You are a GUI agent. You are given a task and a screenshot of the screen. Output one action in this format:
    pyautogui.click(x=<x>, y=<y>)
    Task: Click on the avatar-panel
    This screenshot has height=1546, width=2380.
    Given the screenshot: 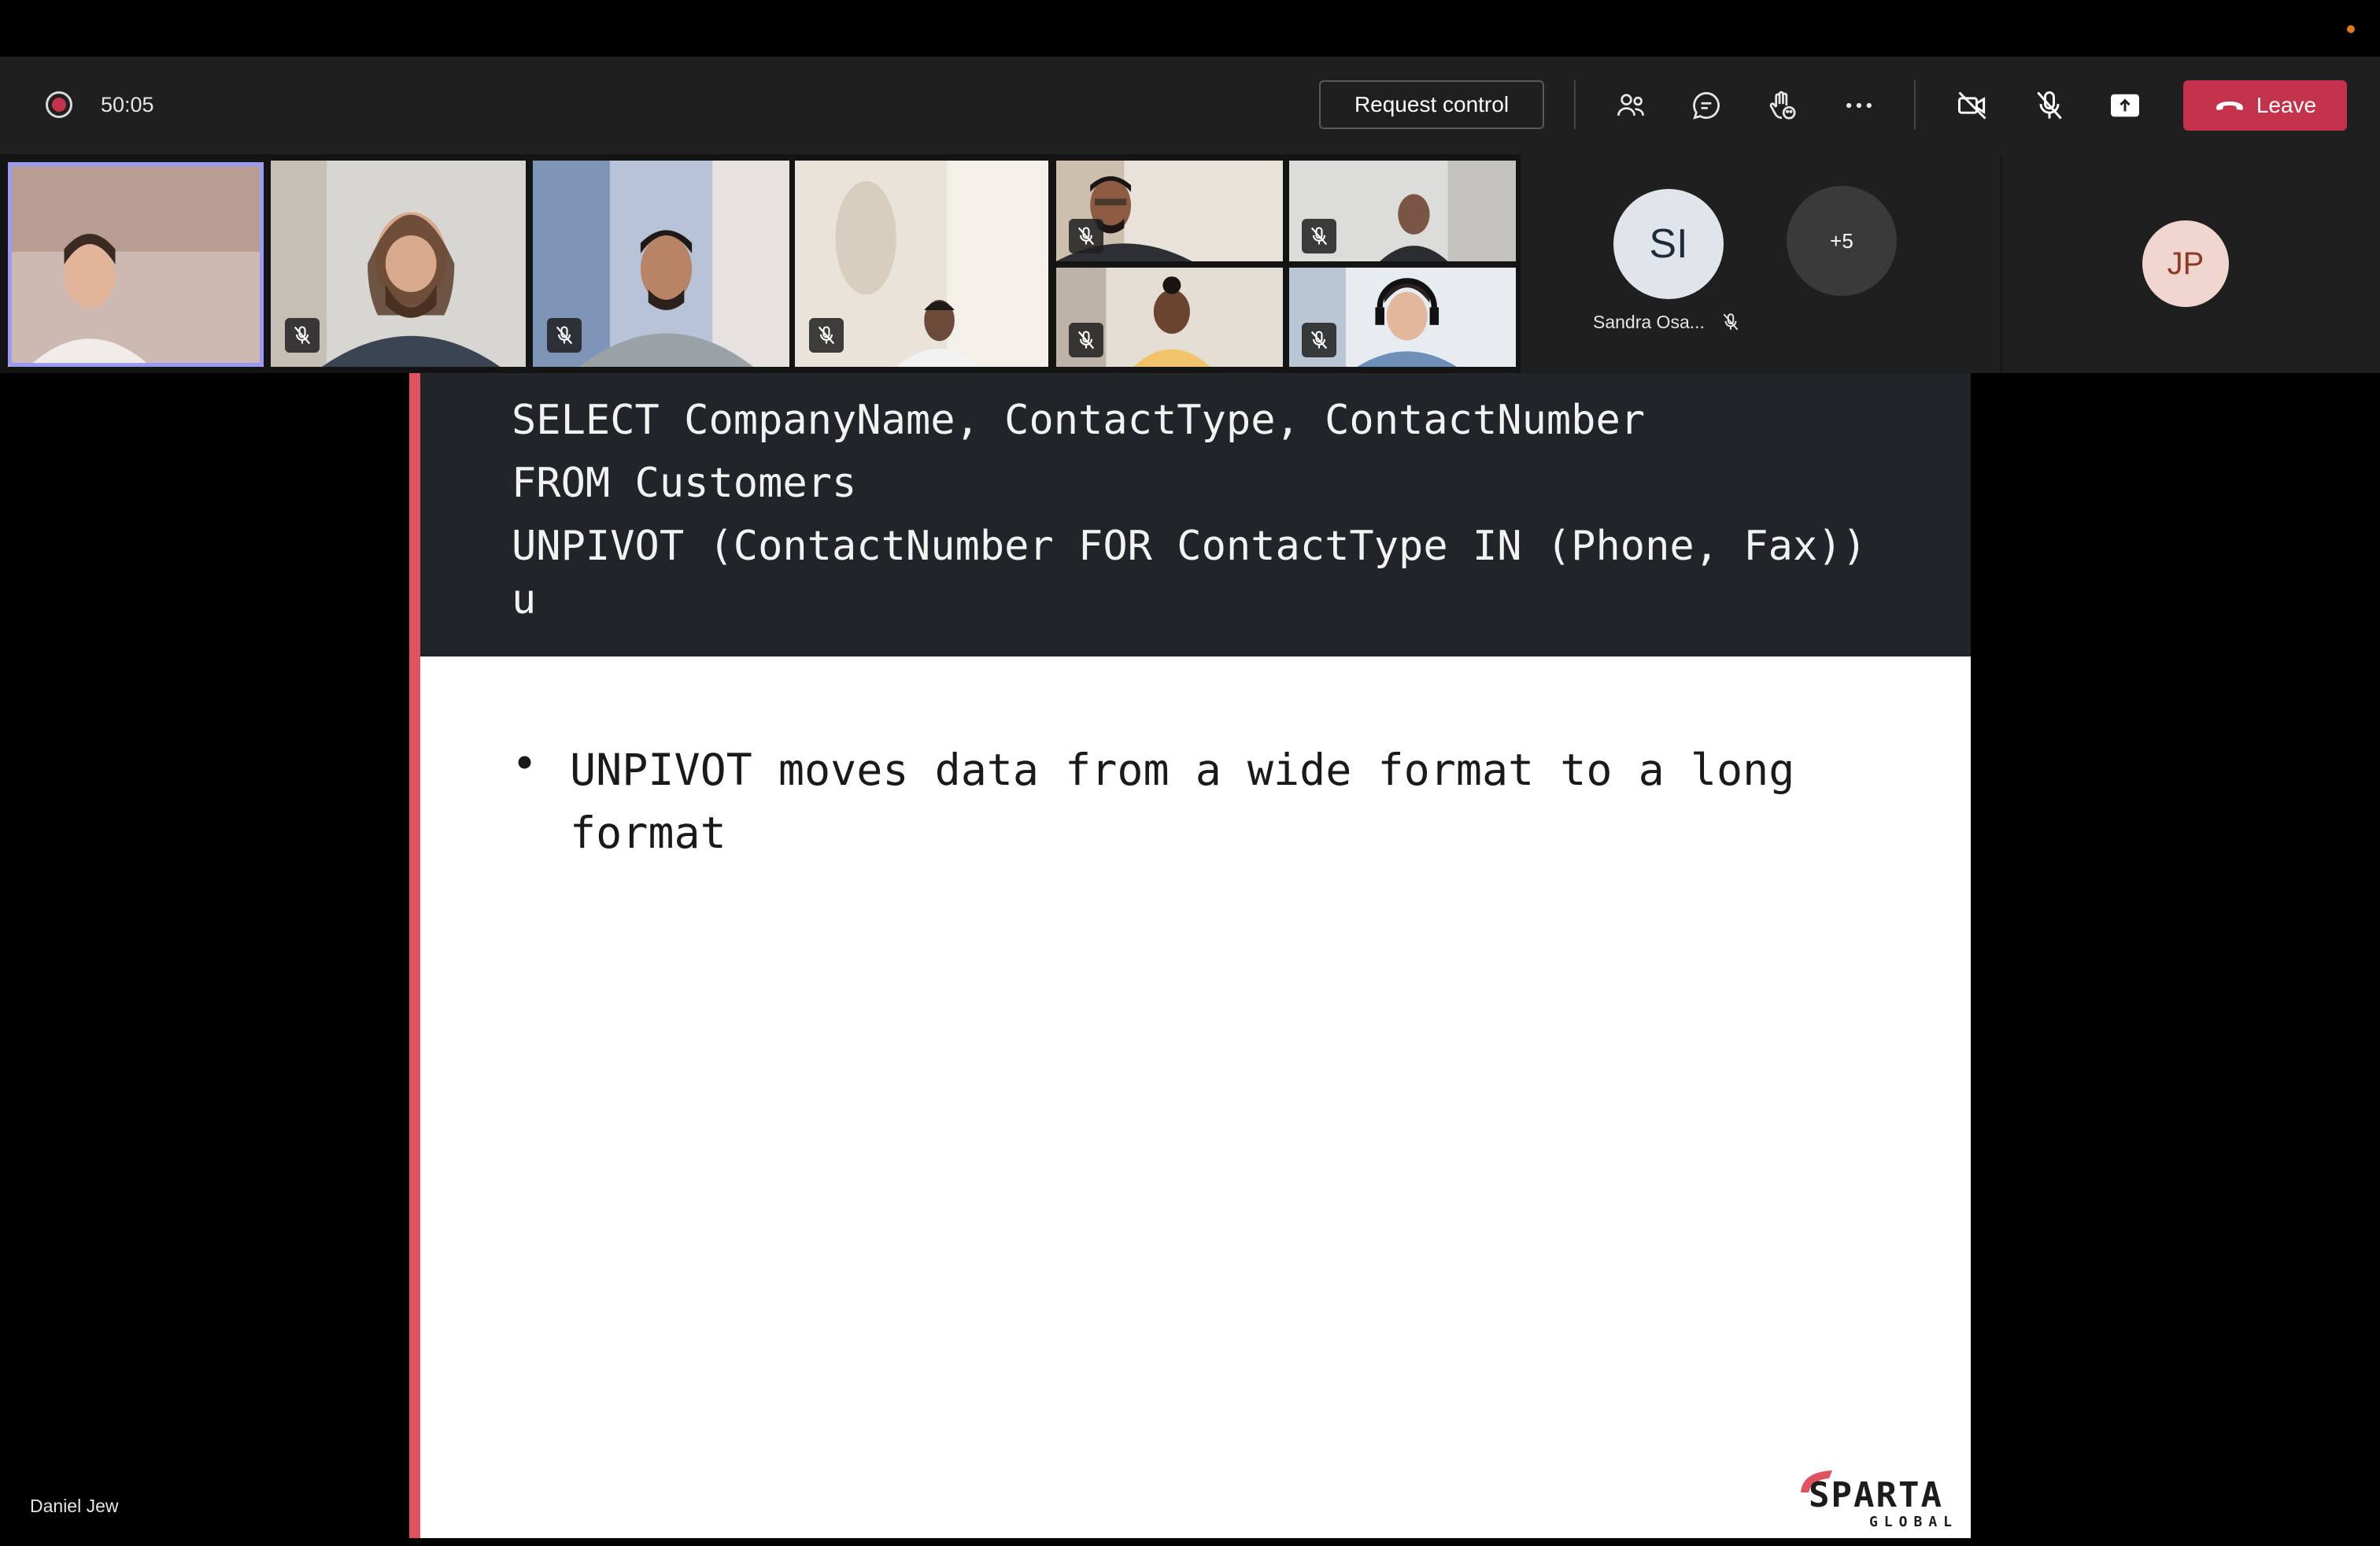 What is the action you would take?
    pyautogui.click(x=1761, y=263)
    